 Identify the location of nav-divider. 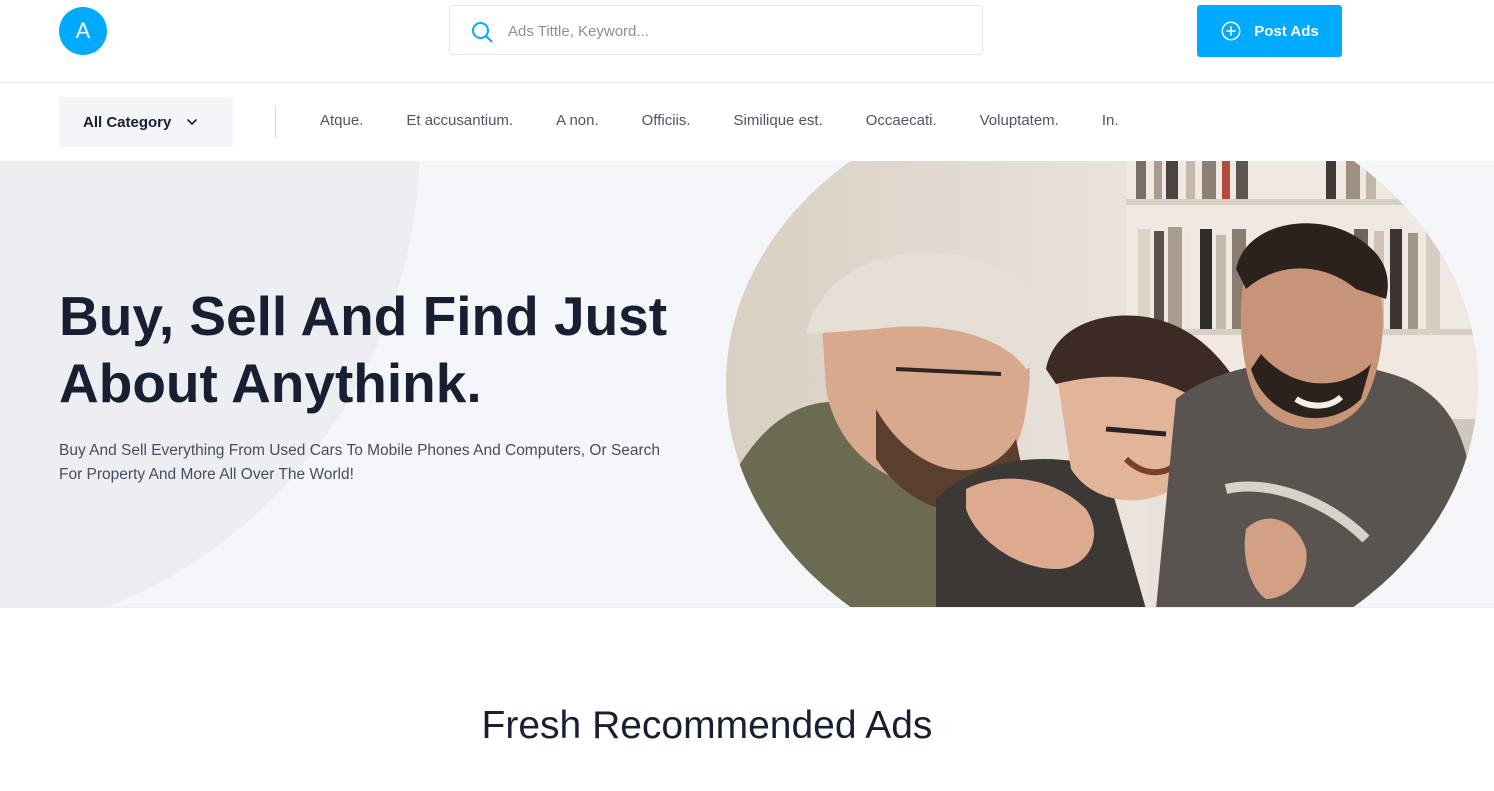
(275, 122).